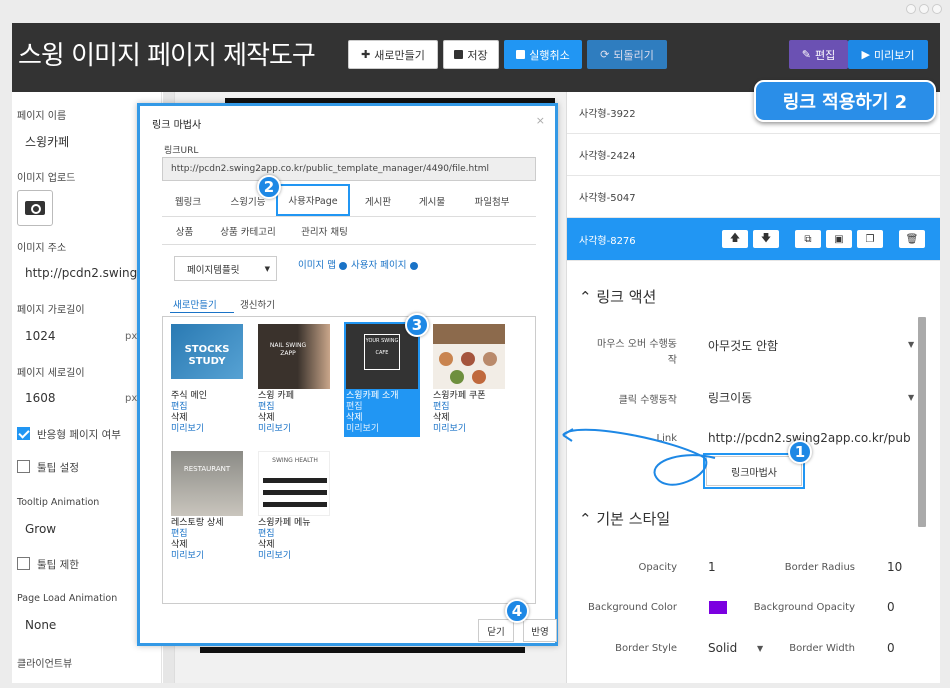 This screenshot has height=688, width=950. Describe the element at coordinates (46, 178) in the screenshot. I see `image-upload-label: 이미지 업로드` at that location.